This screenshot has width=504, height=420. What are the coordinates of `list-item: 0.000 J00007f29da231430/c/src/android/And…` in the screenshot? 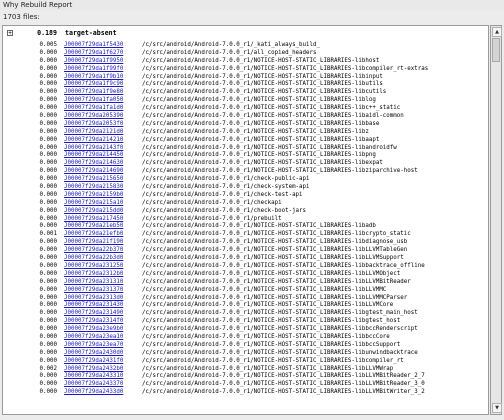 It's located at (245, 306).